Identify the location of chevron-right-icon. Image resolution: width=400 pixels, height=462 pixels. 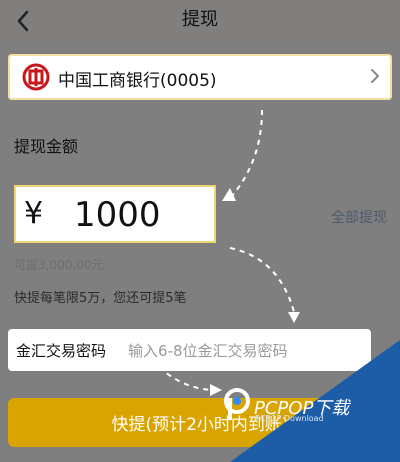
(375, 76).